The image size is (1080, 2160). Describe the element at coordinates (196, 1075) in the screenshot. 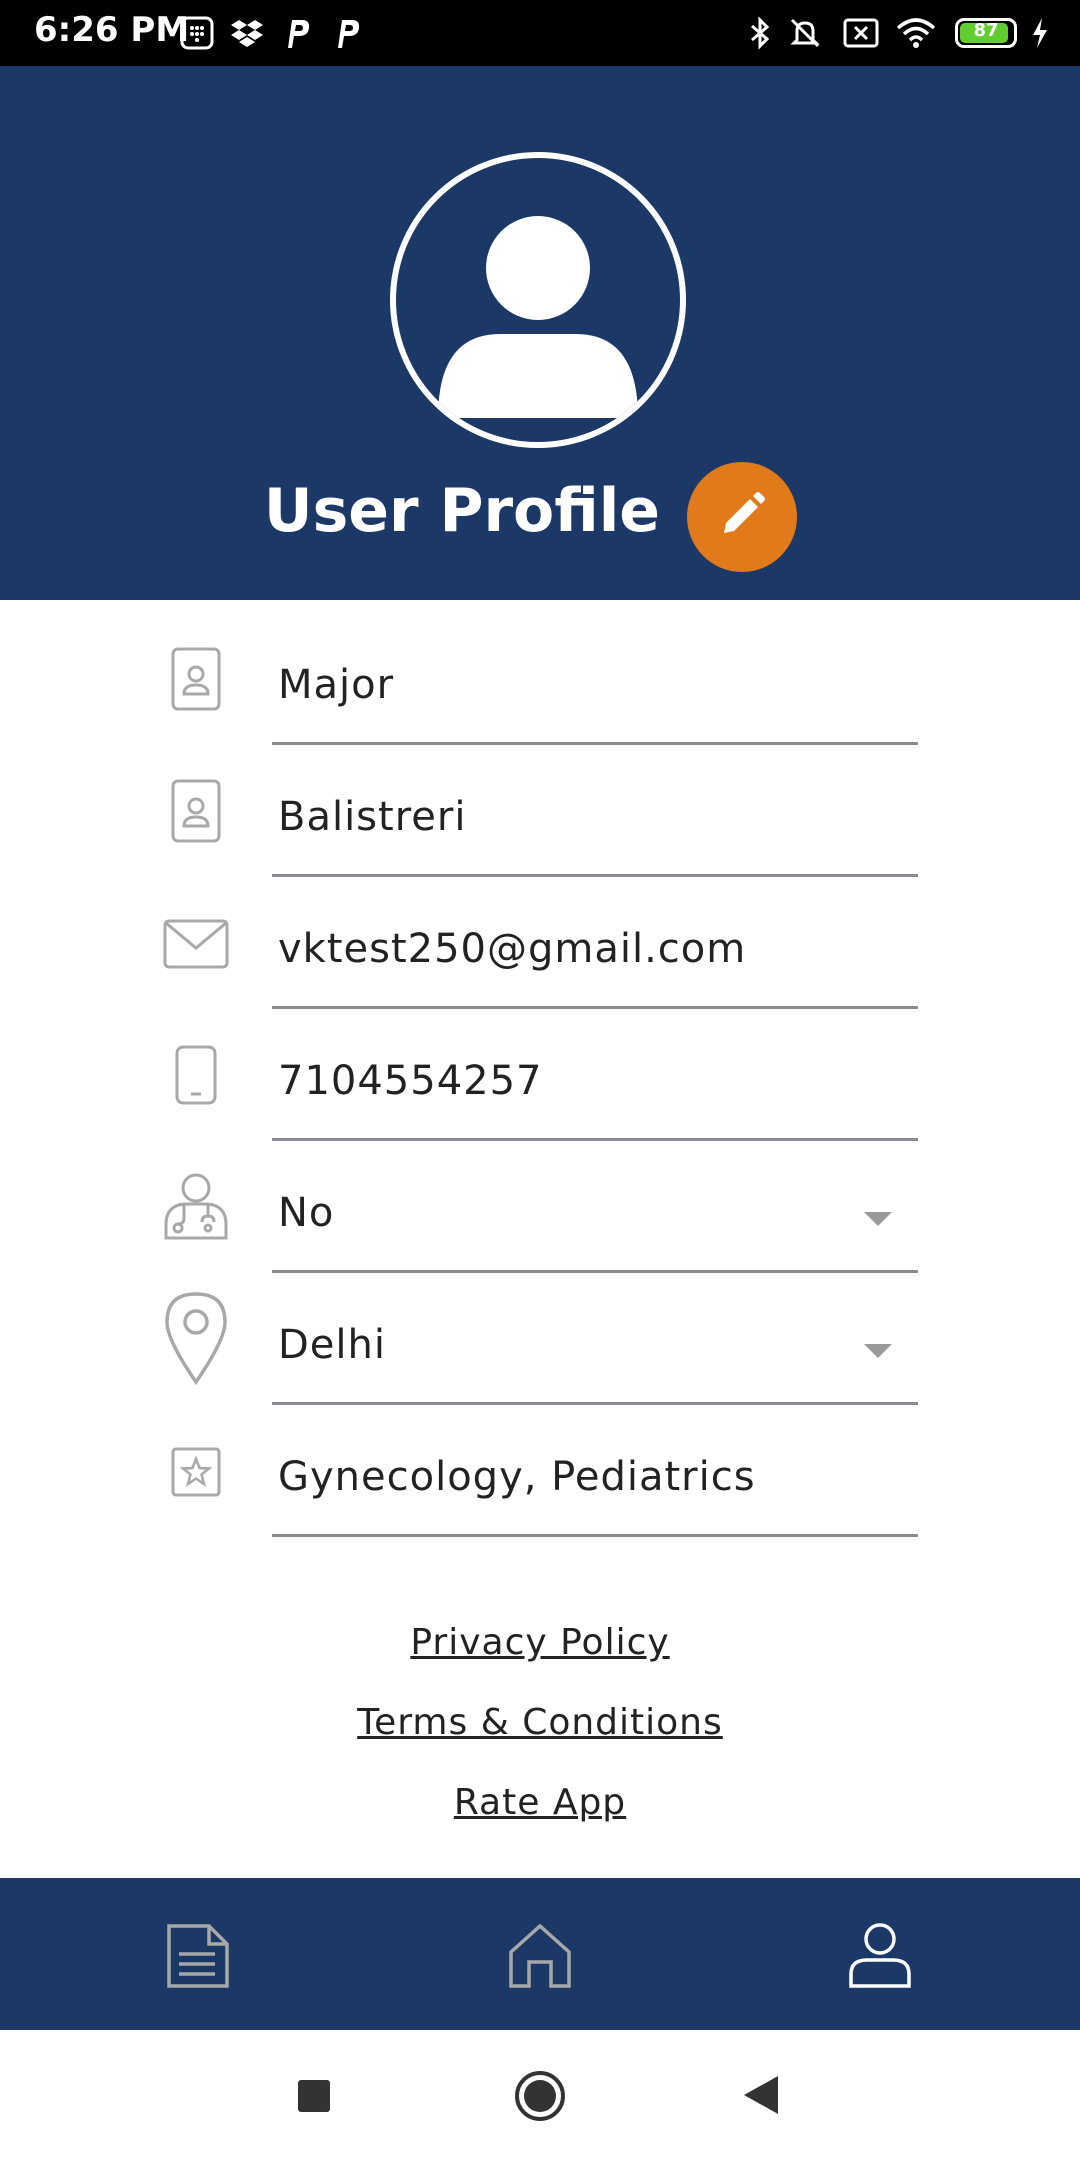

I see `phone-icon` at that location.